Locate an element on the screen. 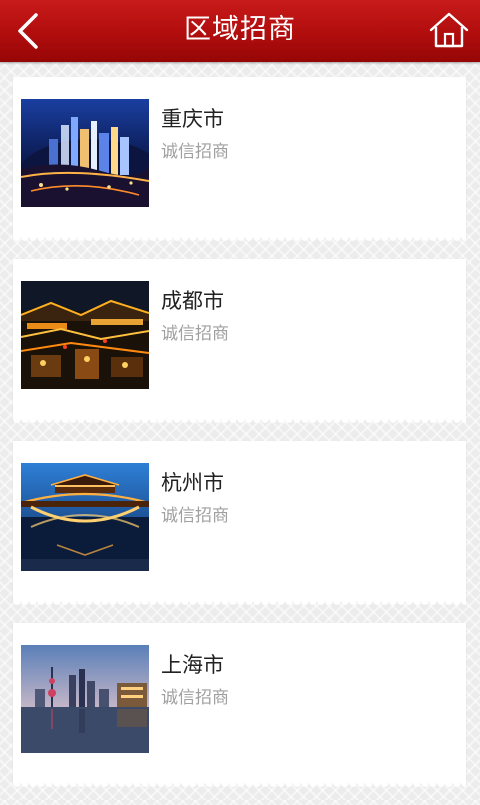 This screenshot has width=480, height=805. city-name: 杭州市 is located at coordinates (192, 483).